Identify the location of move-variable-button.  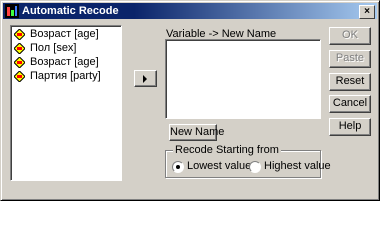
(145, 78).